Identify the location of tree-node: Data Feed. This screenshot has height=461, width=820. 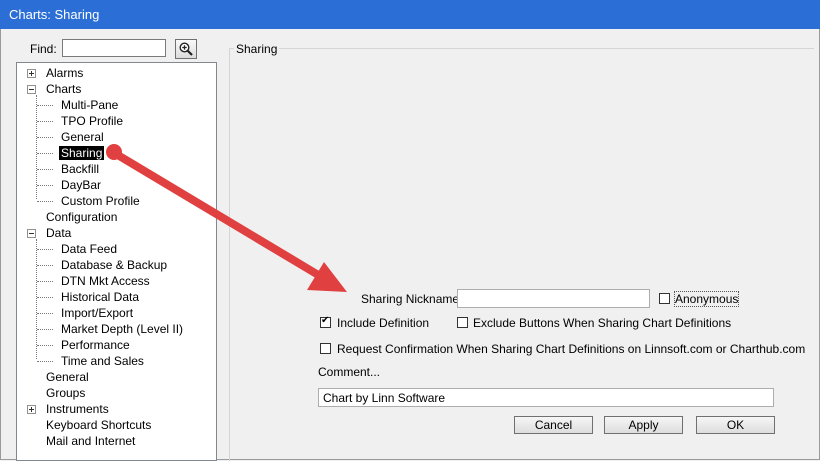
(89, 249).